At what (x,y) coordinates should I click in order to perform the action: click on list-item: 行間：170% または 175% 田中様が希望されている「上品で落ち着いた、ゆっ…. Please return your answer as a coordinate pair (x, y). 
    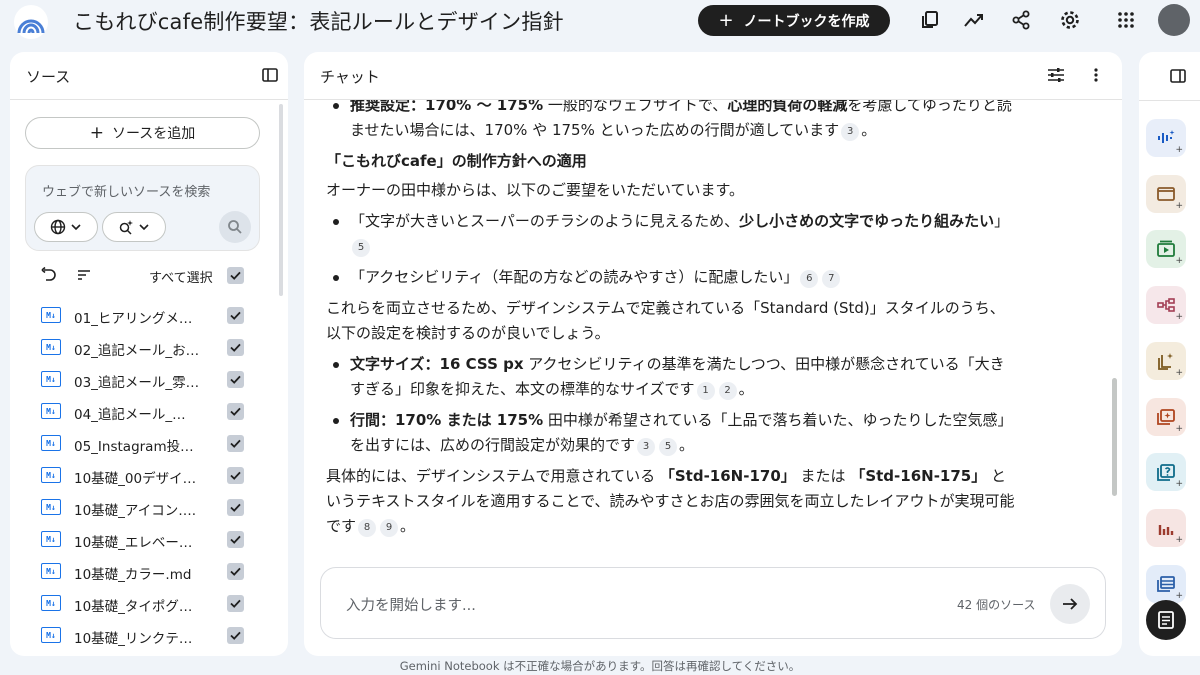
    Looking at the image, I should click on (671, 433).